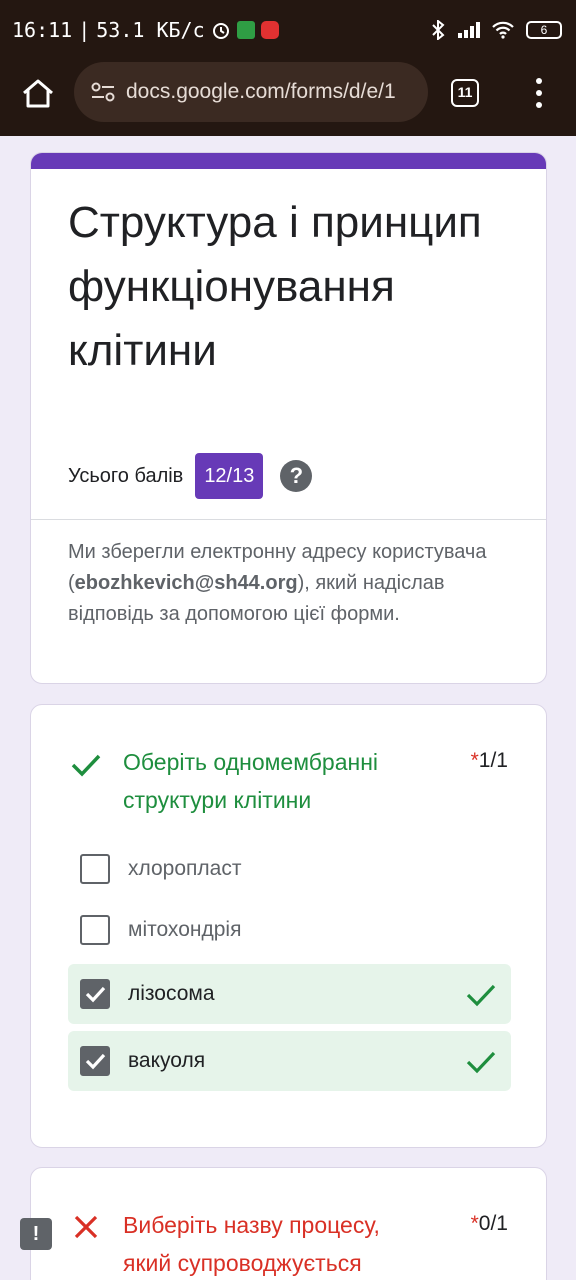 This screenshot has width=576, height=1280. What do you see at coordinates (150, 30) in the screenshot?
I see `network-speed: 53.1 КБ/с` at bounding box center [150, 30].